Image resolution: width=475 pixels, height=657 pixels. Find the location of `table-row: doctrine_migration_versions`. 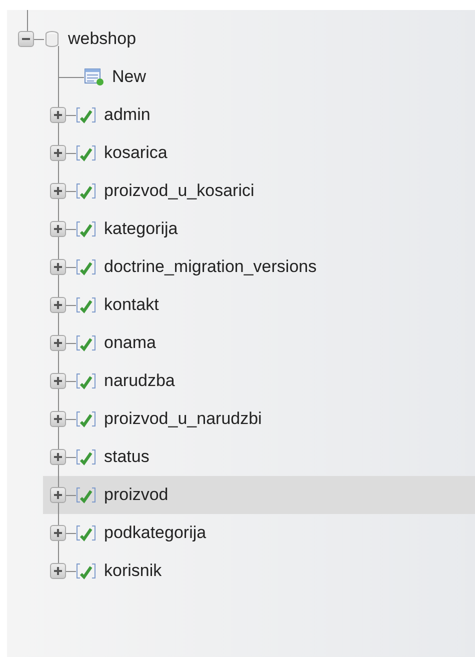

table-row: doctrine_migration_versions is located at coordinates (259, 267).